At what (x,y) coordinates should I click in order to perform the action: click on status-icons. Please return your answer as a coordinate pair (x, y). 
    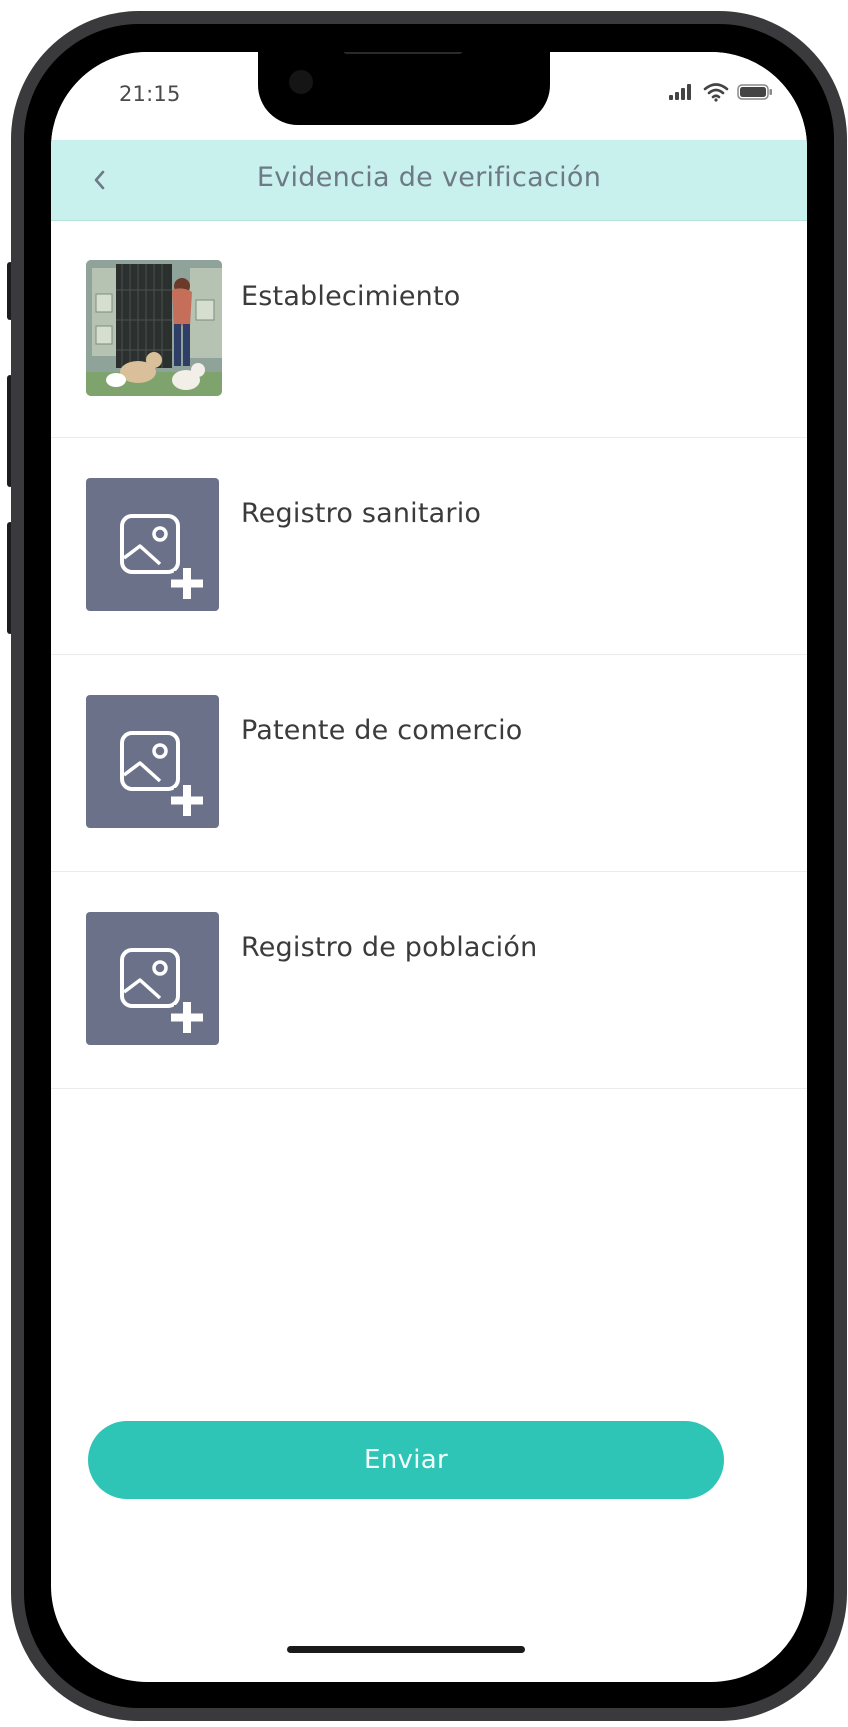
    Looking at the image, I should click on (720, 92).